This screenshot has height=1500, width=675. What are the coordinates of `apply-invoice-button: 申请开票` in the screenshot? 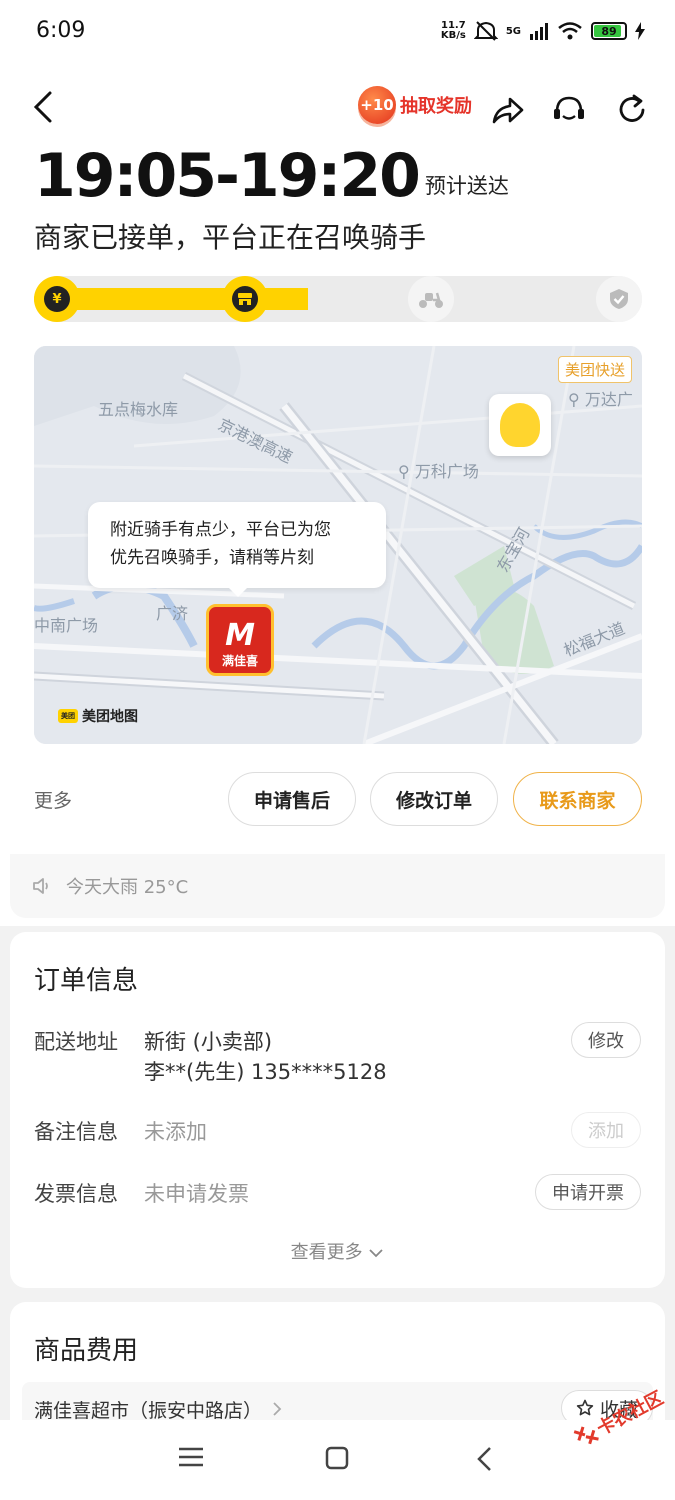 It's located at (588, 1192).